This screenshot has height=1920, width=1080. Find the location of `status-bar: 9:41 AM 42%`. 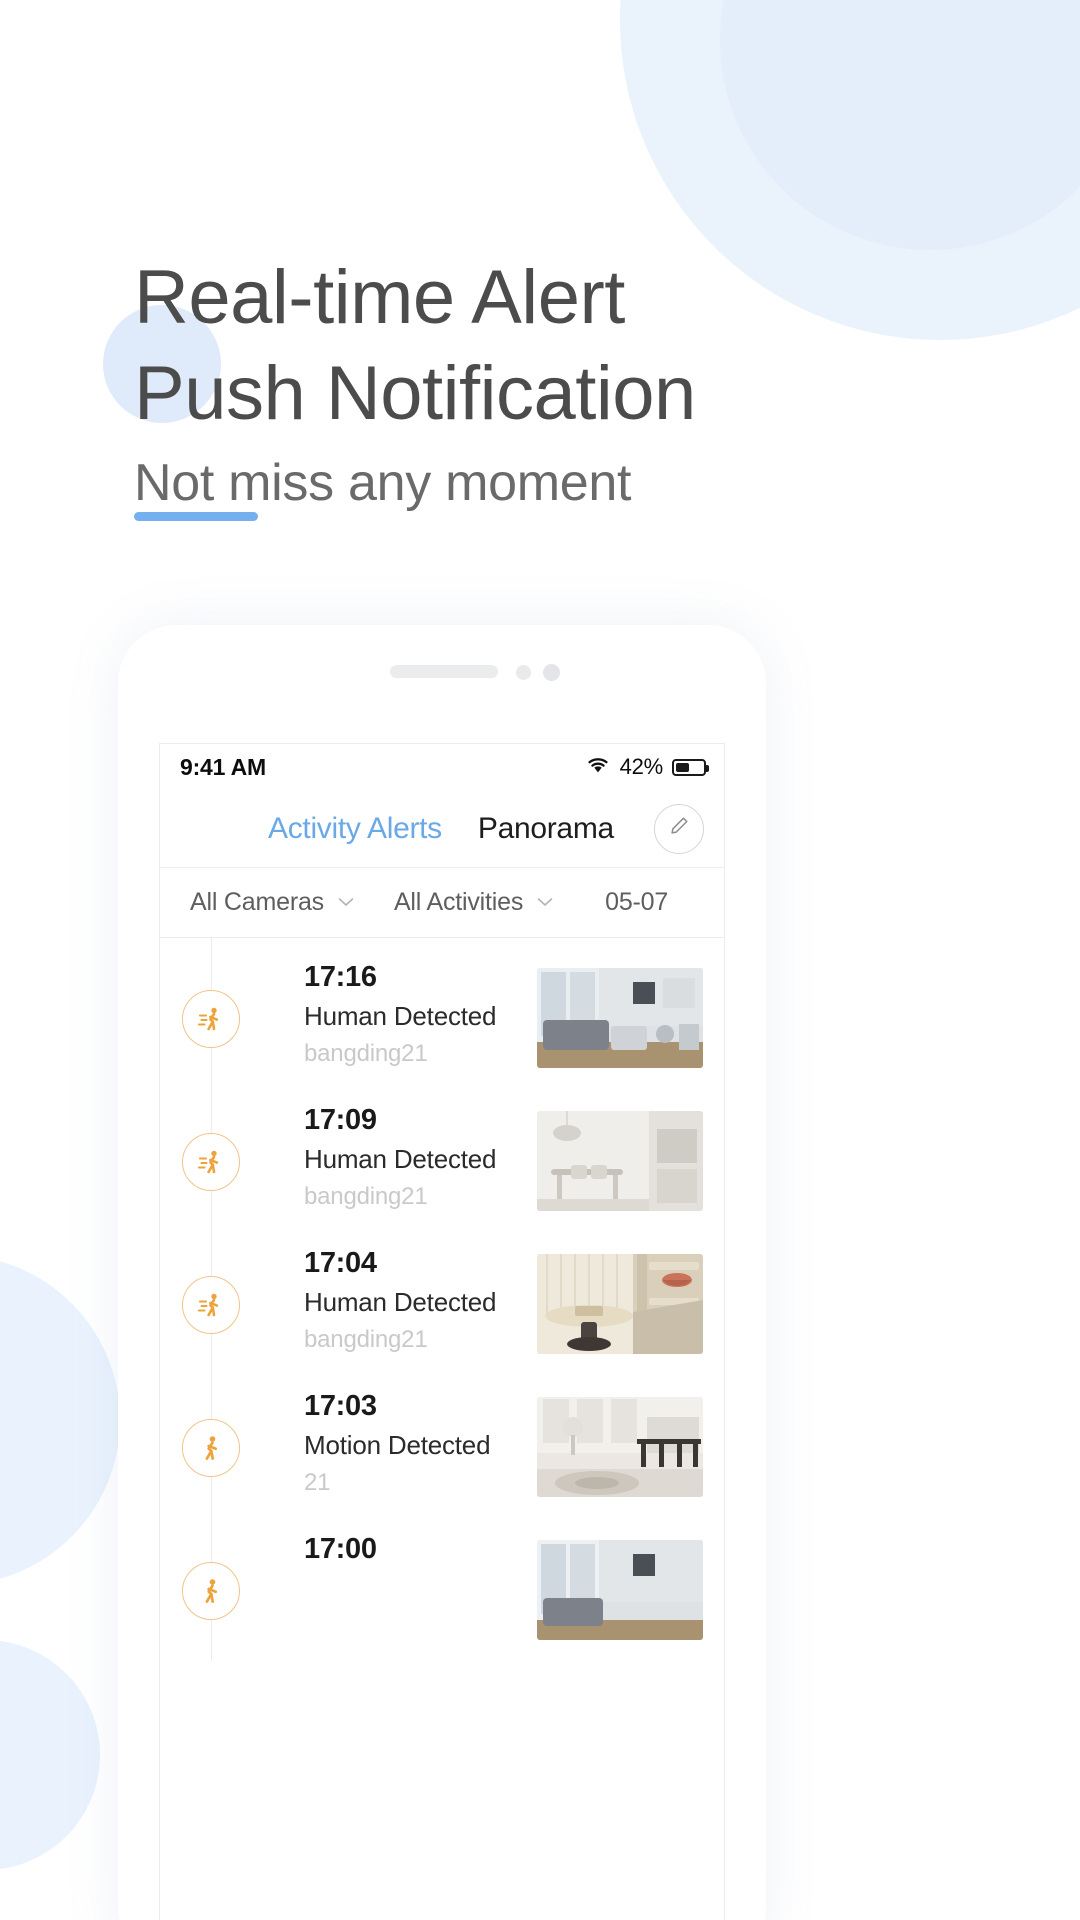

status-bar: 9:41 AM 42% is located at coordinates (442, 767).